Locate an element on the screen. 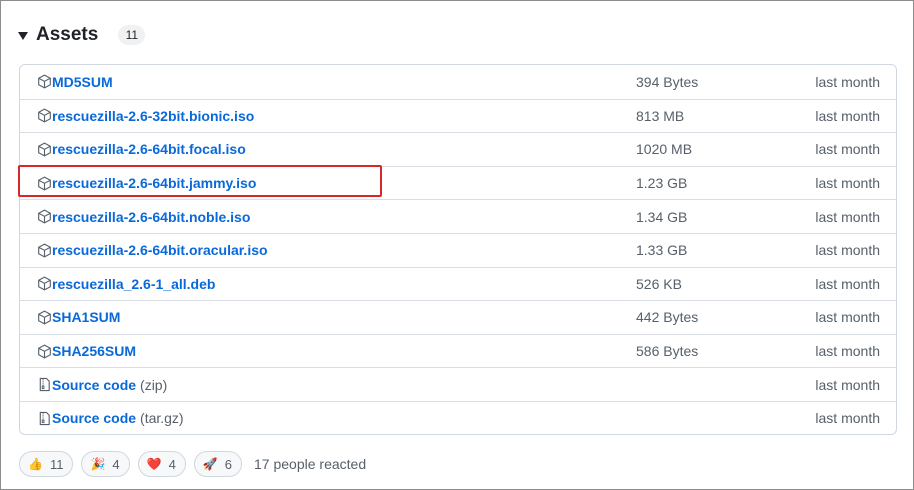  asset-ext: (tar.gz) is located at coordinates (162, 418).